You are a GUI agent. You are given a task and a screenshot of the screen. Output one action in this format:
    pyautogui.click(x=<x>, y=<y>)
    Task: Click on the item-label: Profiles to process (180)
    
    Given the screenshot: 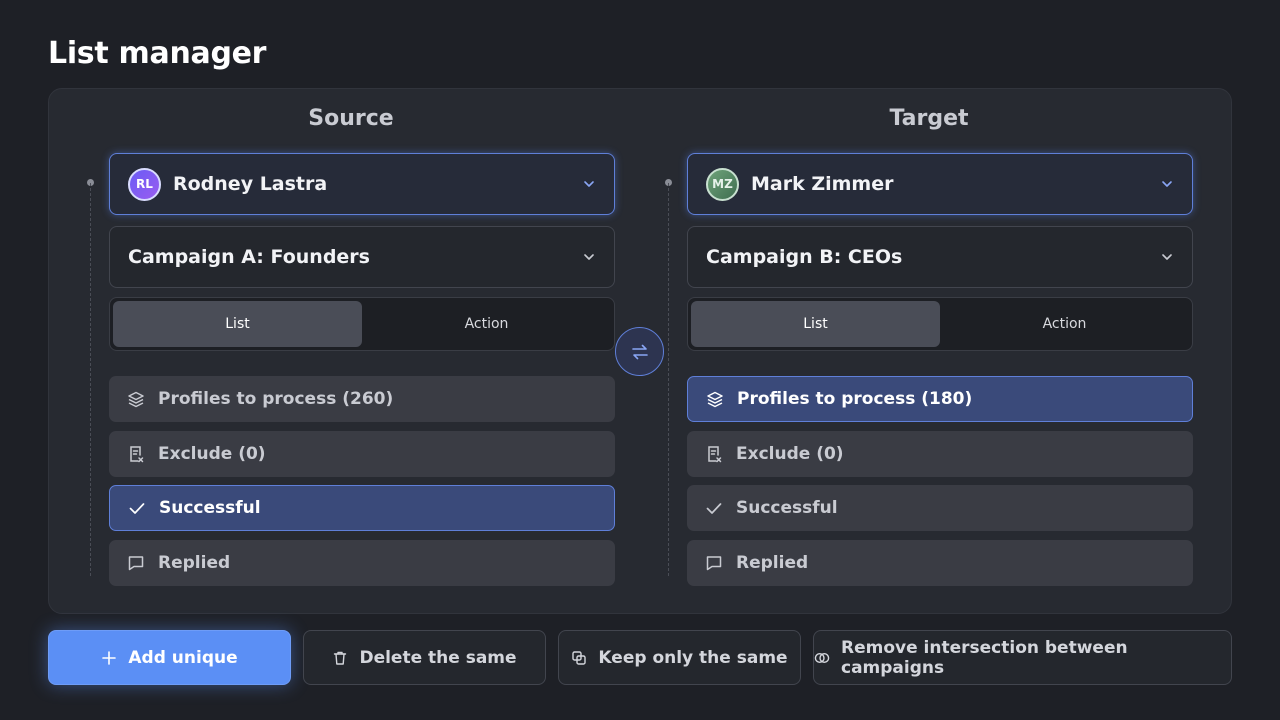 What is the action you would take?
    pyautogui.click(x=855, y=399)
    